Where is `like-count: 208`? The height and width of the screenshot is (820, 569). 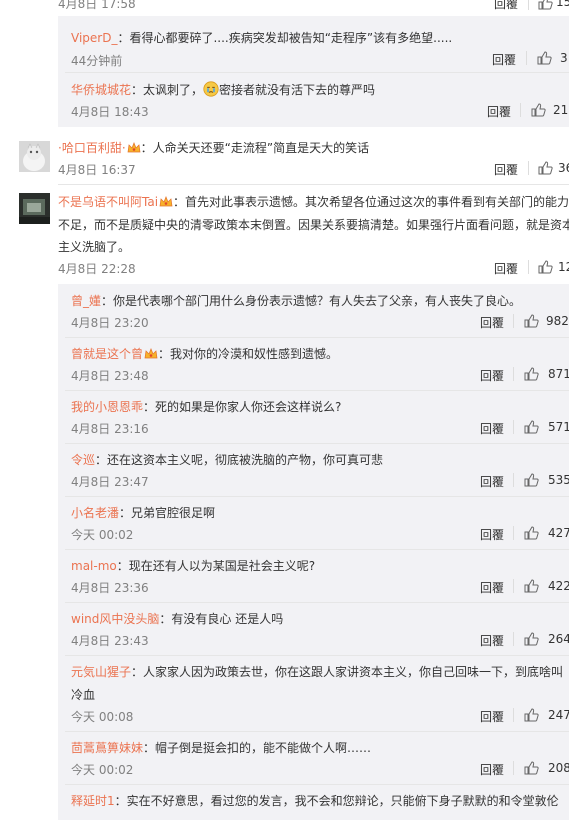 like-count: 208 is located at coordinates (558, 768).